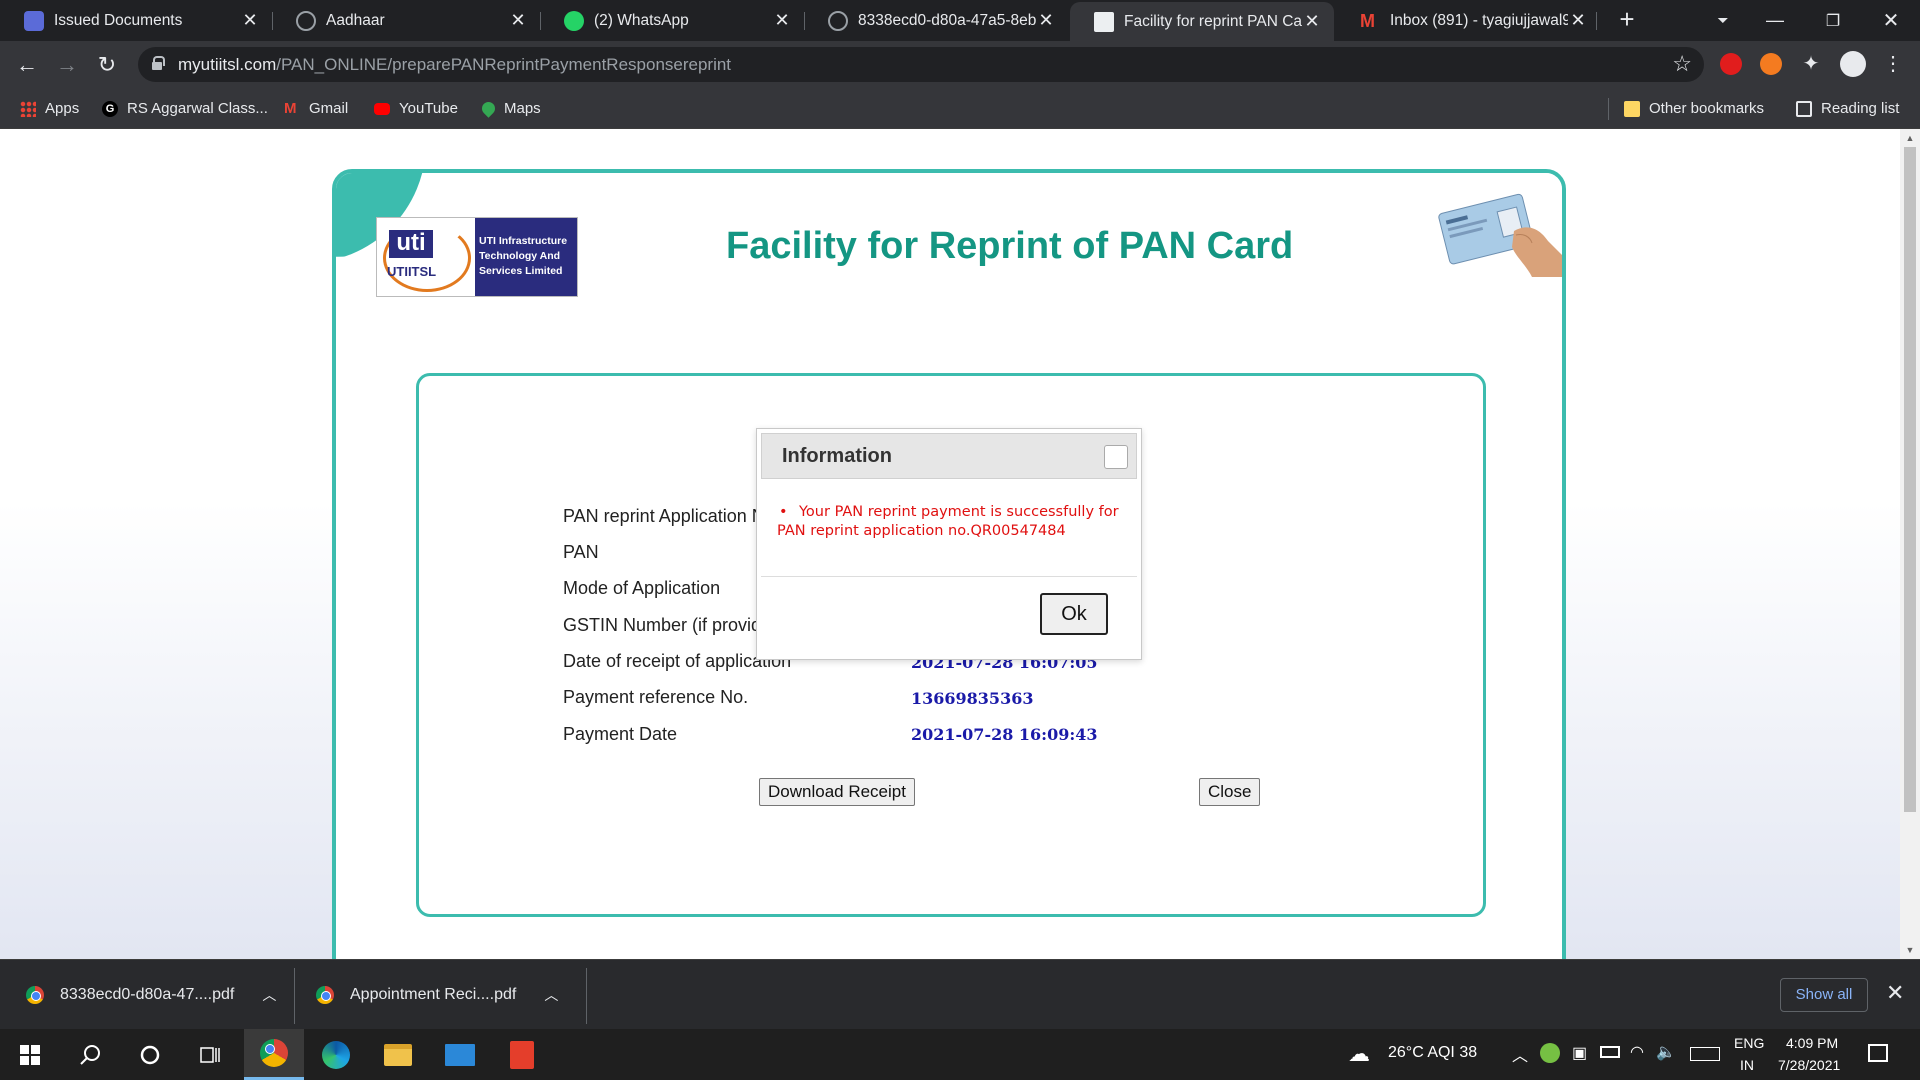  Describe the element at coordinates (136, 20) in the screenshot. I see `tab-issued-documents: Issued Documents ✕` at that location.